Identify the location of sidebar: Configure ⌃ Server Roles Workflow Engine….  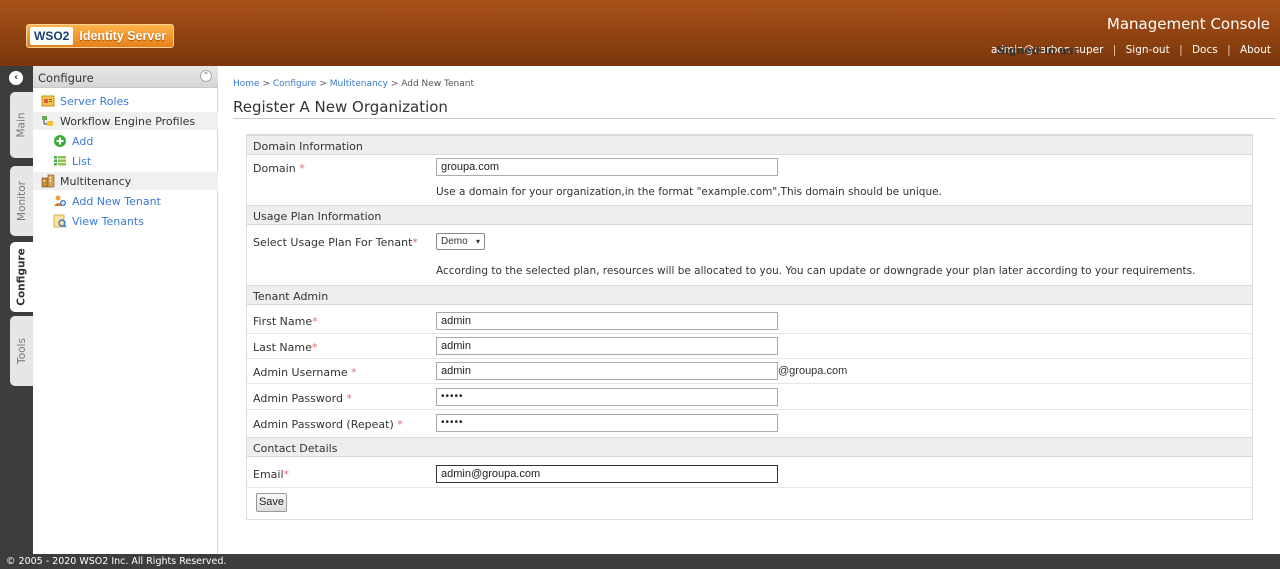
(125, 310).